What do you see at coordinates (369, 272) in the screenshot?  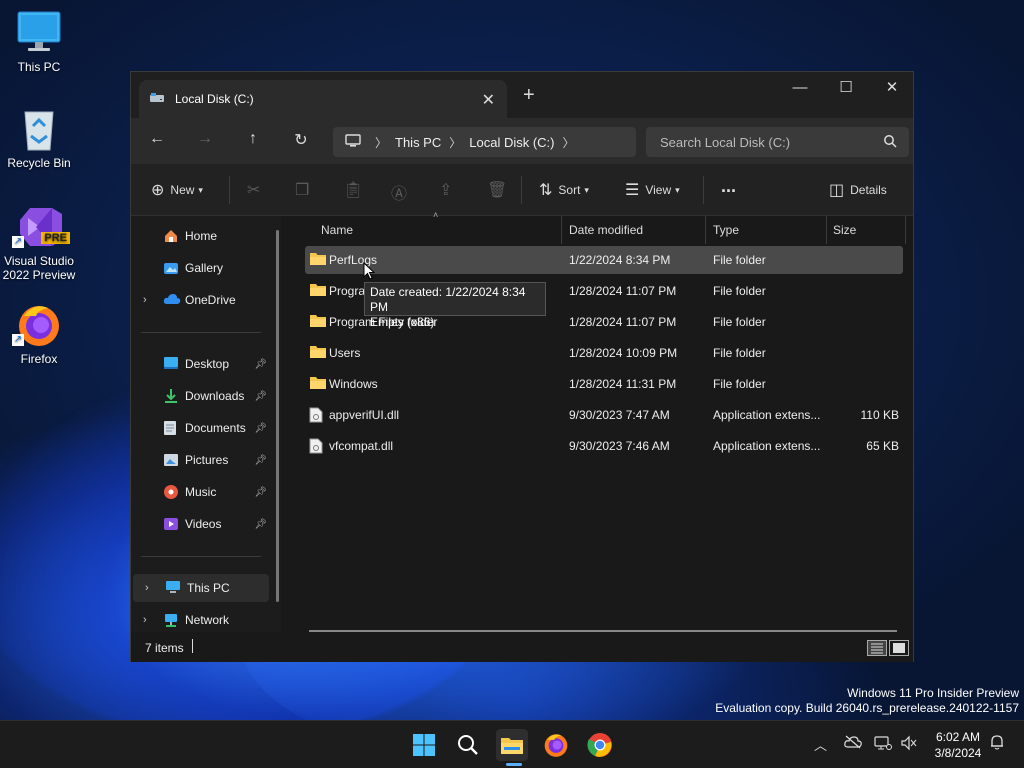 I see `mouse-cursor-icon` at bounding box center [369, 272].